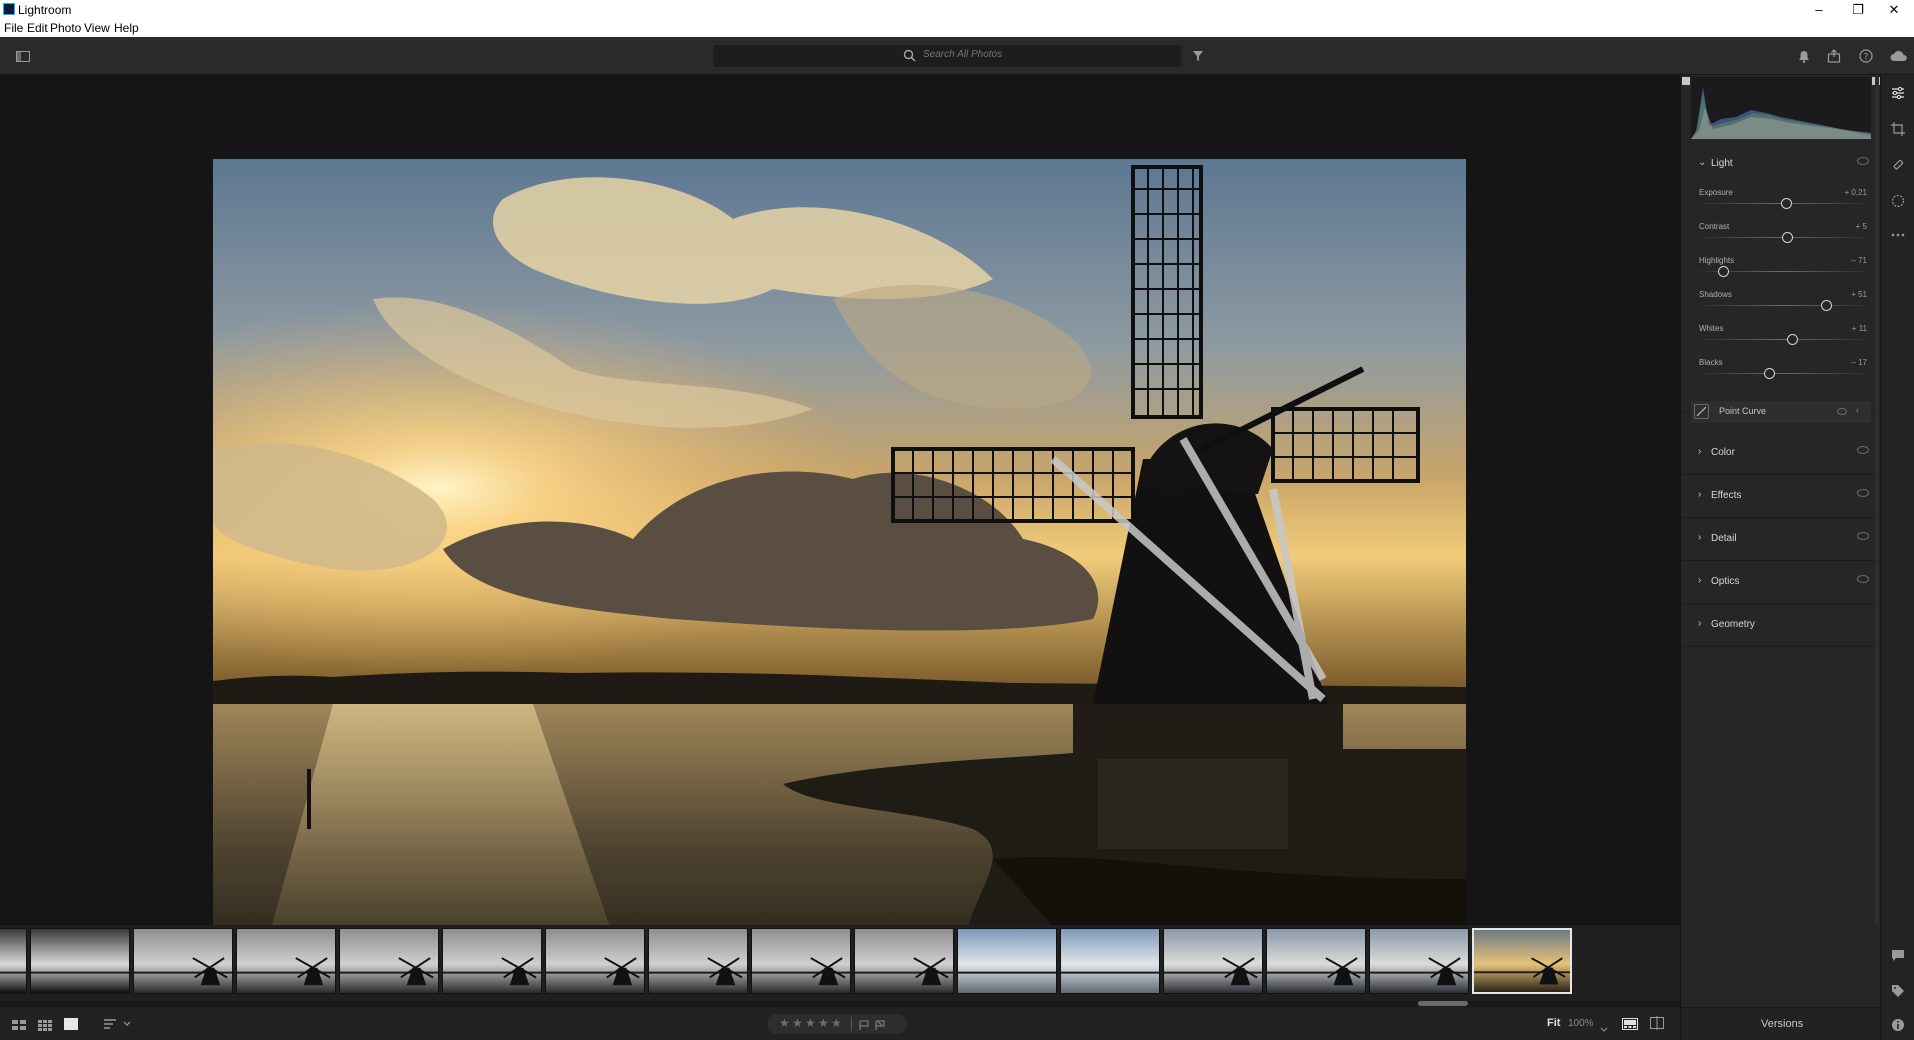  What do you see at coordinates (126, 28) in the screenshot?
I see `menu-help: Help` at bounding box center [126, 28].